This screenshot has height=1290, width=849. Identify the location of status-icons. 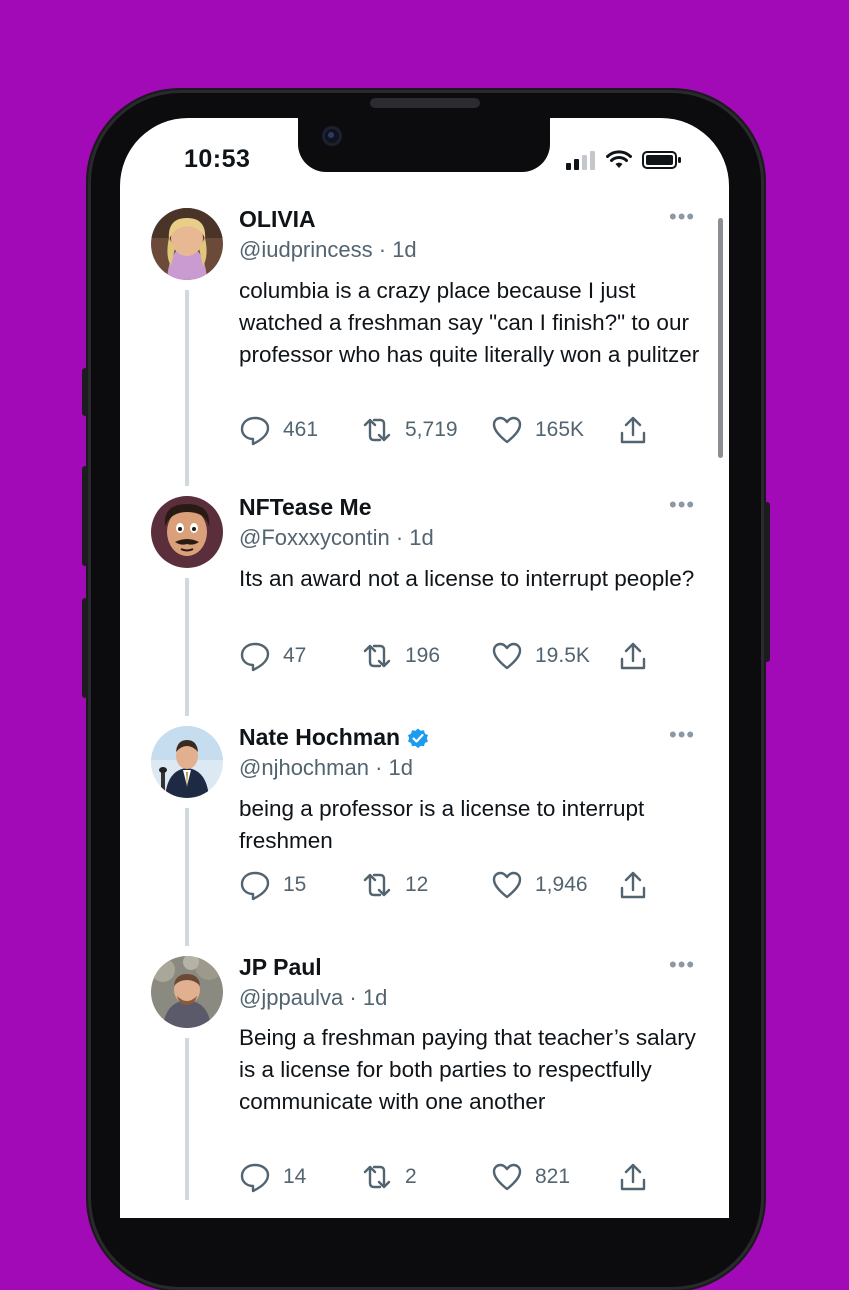
(624, 159).